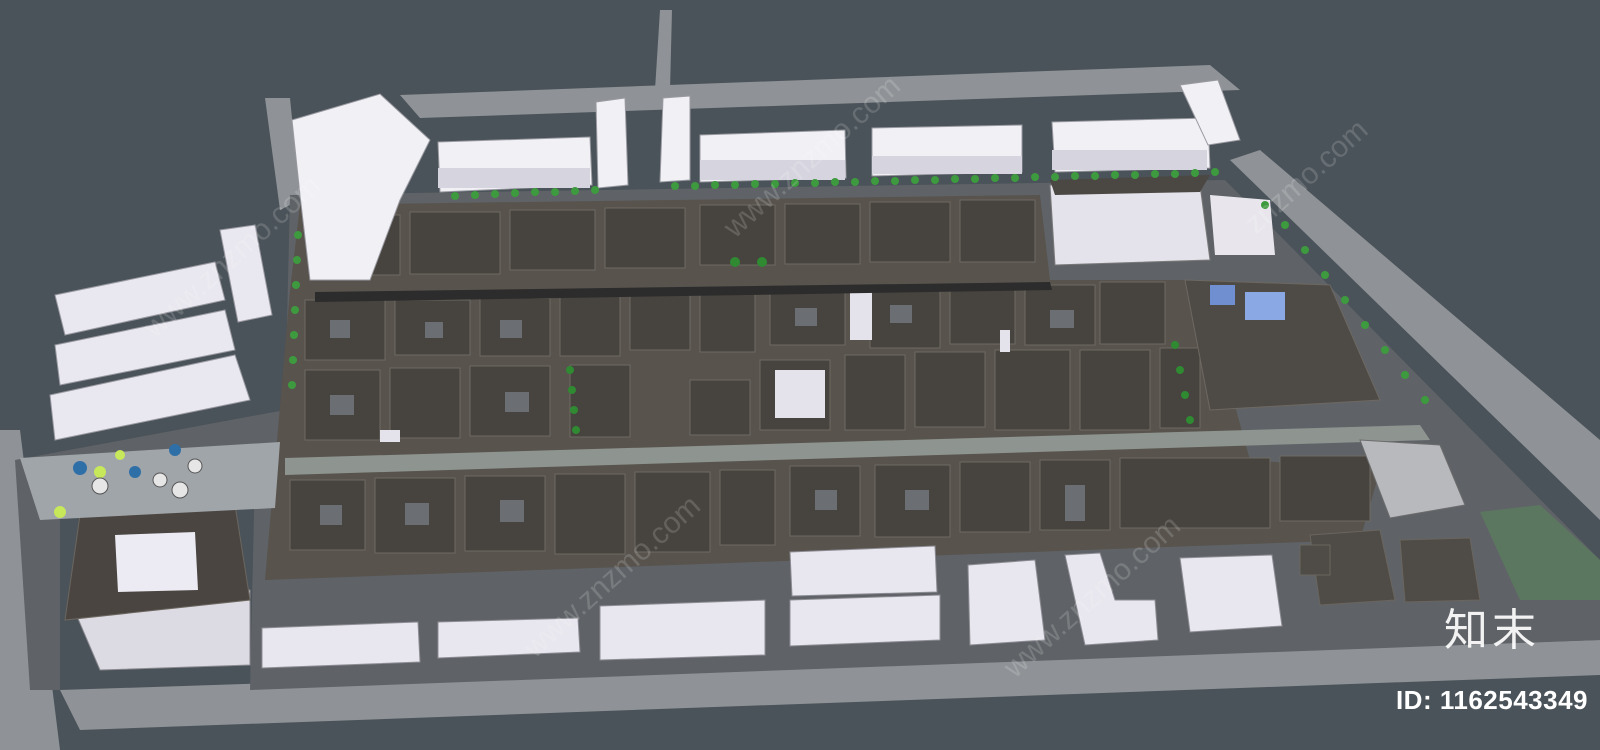 This screenshot has width=1600, height=750. What do you see at coordinates (1491, 700) in the screenshot?
I see `image-id-label: ID: 1162543349` at bounding box center [1491, 700].